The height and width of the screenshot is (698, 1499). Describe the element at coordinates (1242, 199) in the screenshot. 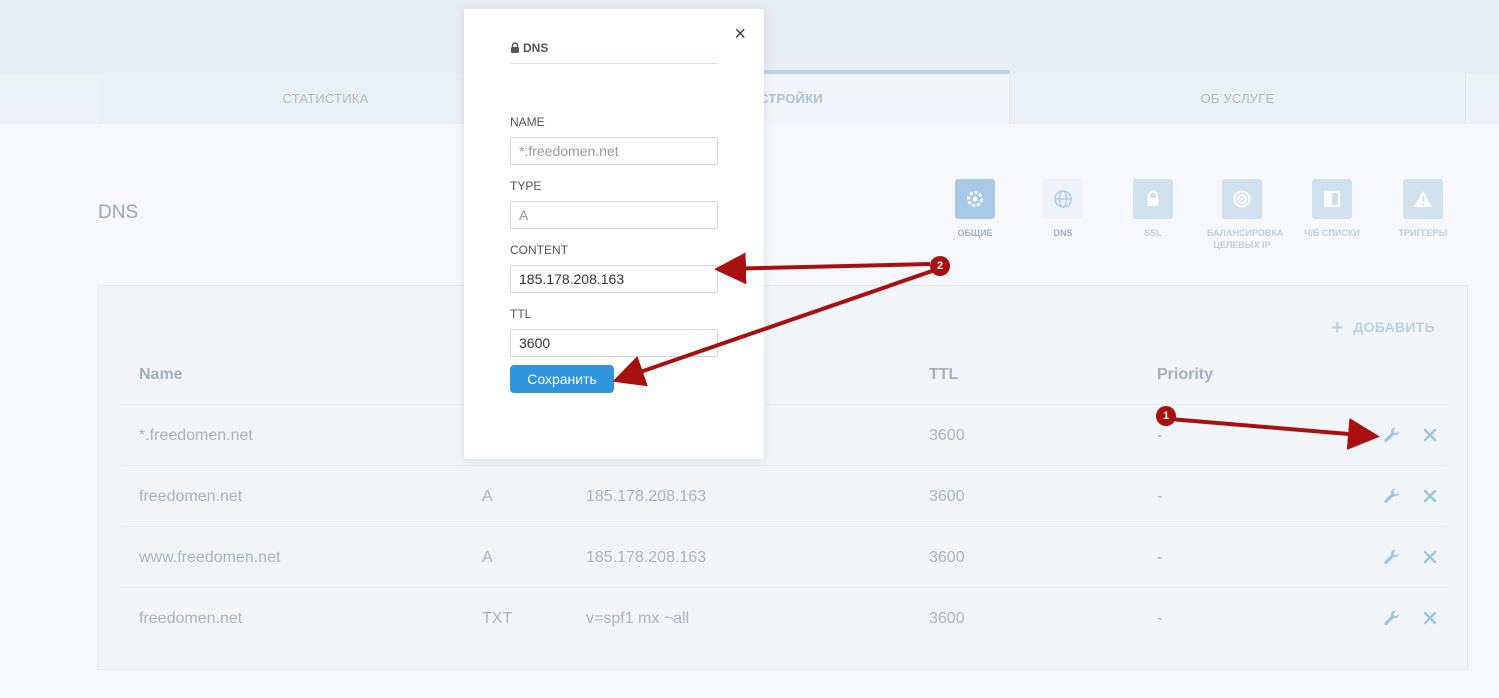

I see `target-icon` at that location.